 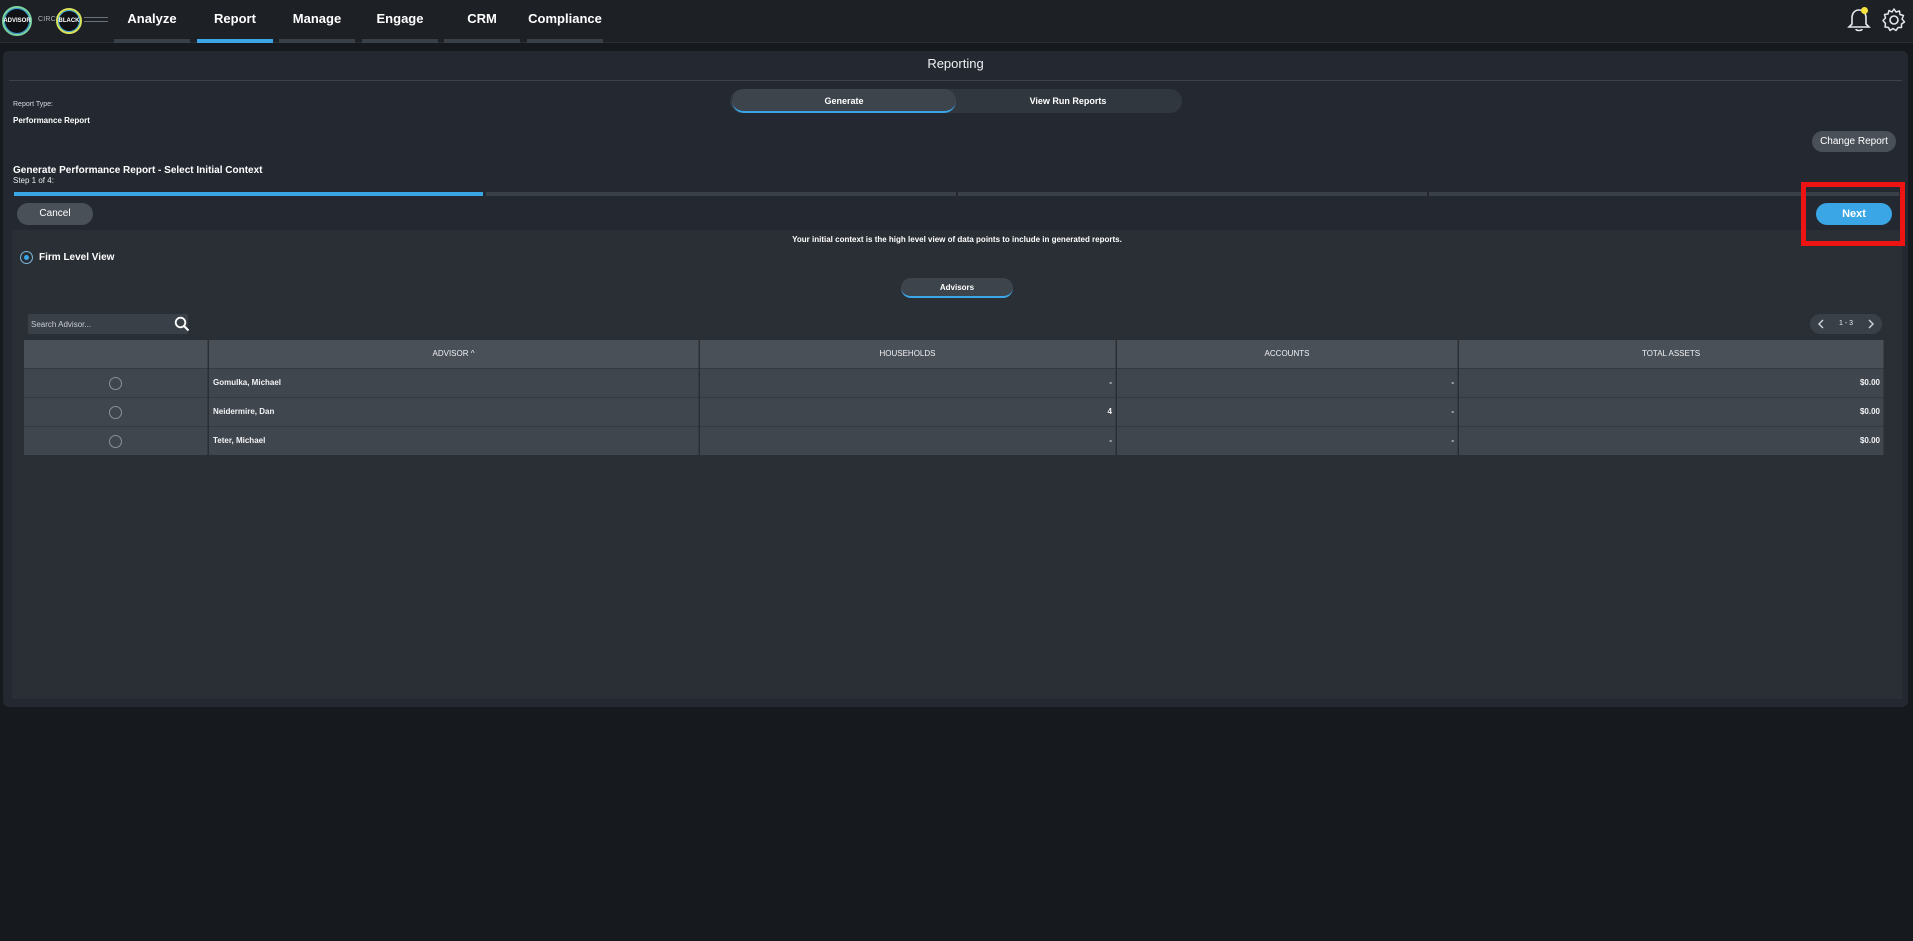 I want to click on pagination: 1 - 3, so click(x=1846, y=324).